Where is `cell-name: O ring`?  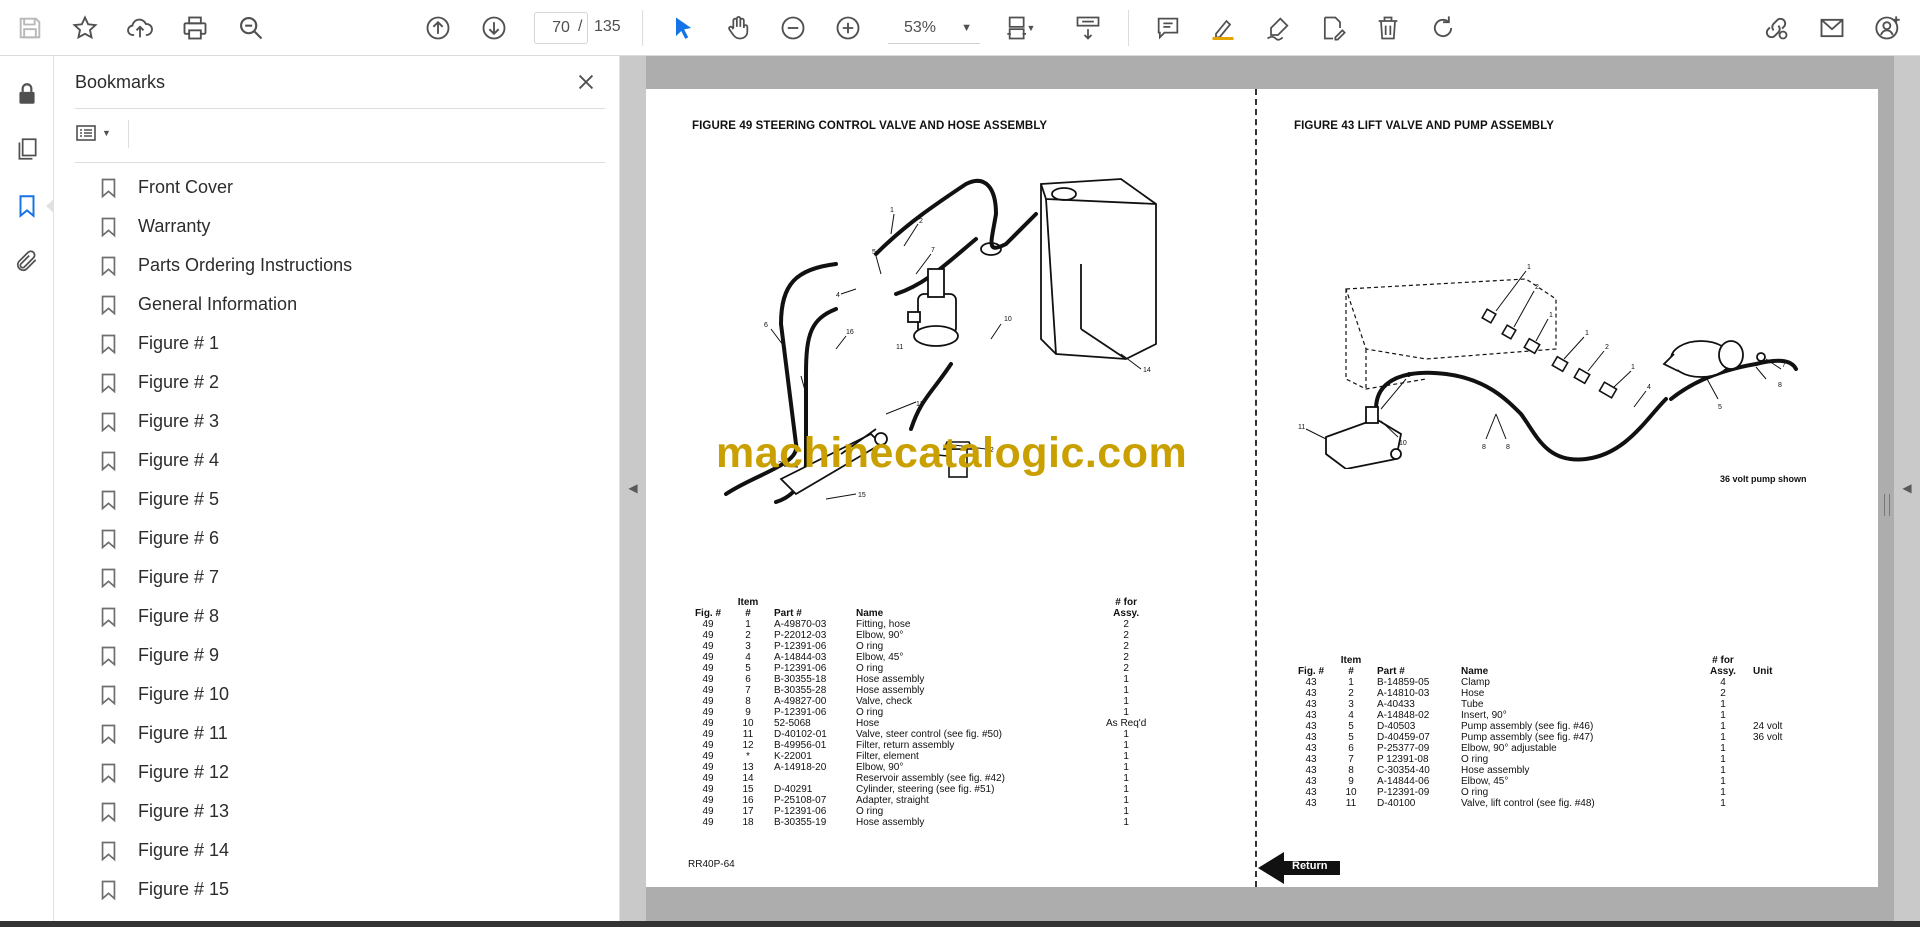 cell-name: O ring is located at coordinates (870, 668).